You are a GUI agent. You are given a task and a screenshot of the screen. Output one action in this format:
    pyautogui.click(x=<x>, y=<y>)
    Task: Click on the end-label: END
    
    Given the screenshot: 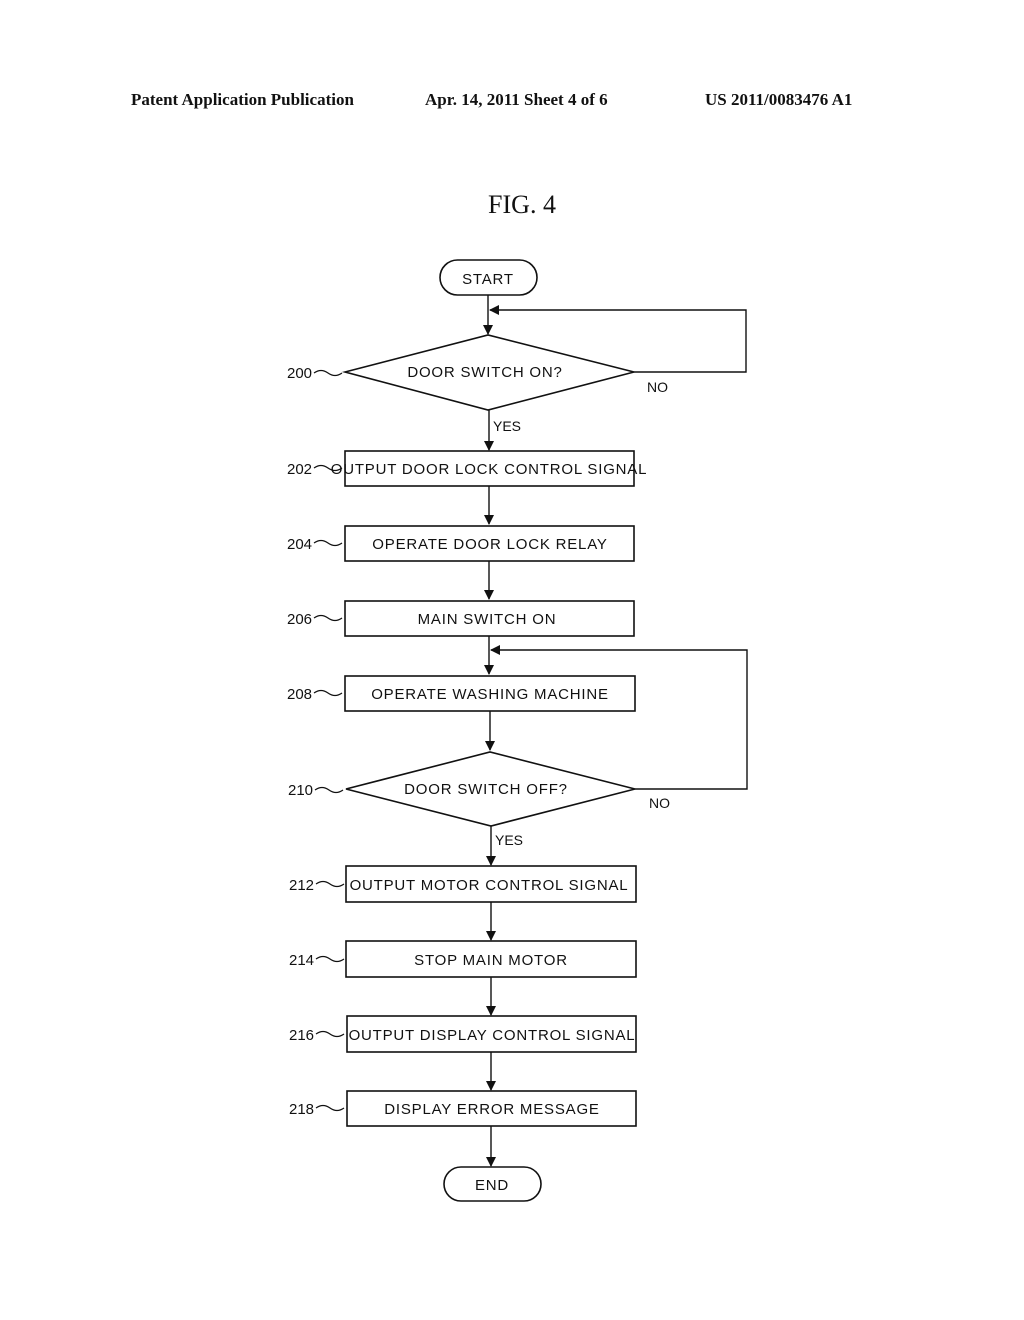 What is the action you would take?
    pyautogui.click(x=492, y=1185)
    